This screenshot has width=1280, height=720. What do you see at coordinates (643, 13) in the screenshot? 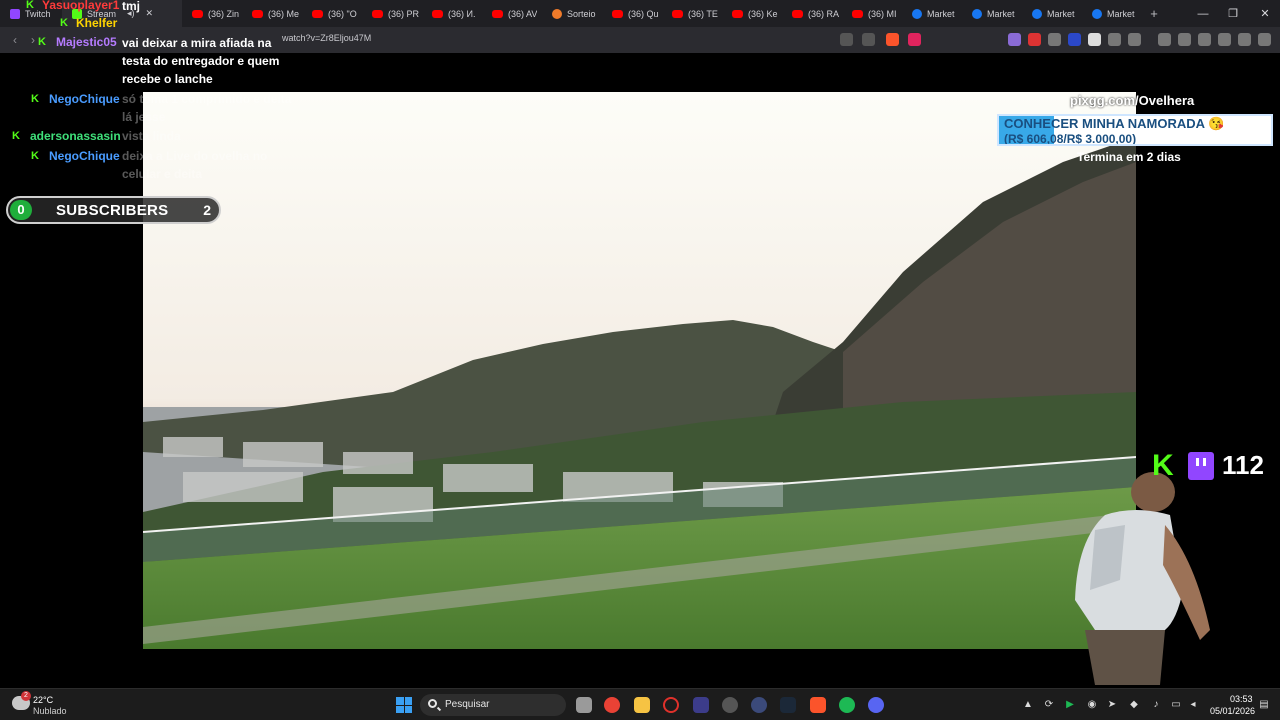
I see `tab-label: (36) Qu` at bounding box center [643, 13].